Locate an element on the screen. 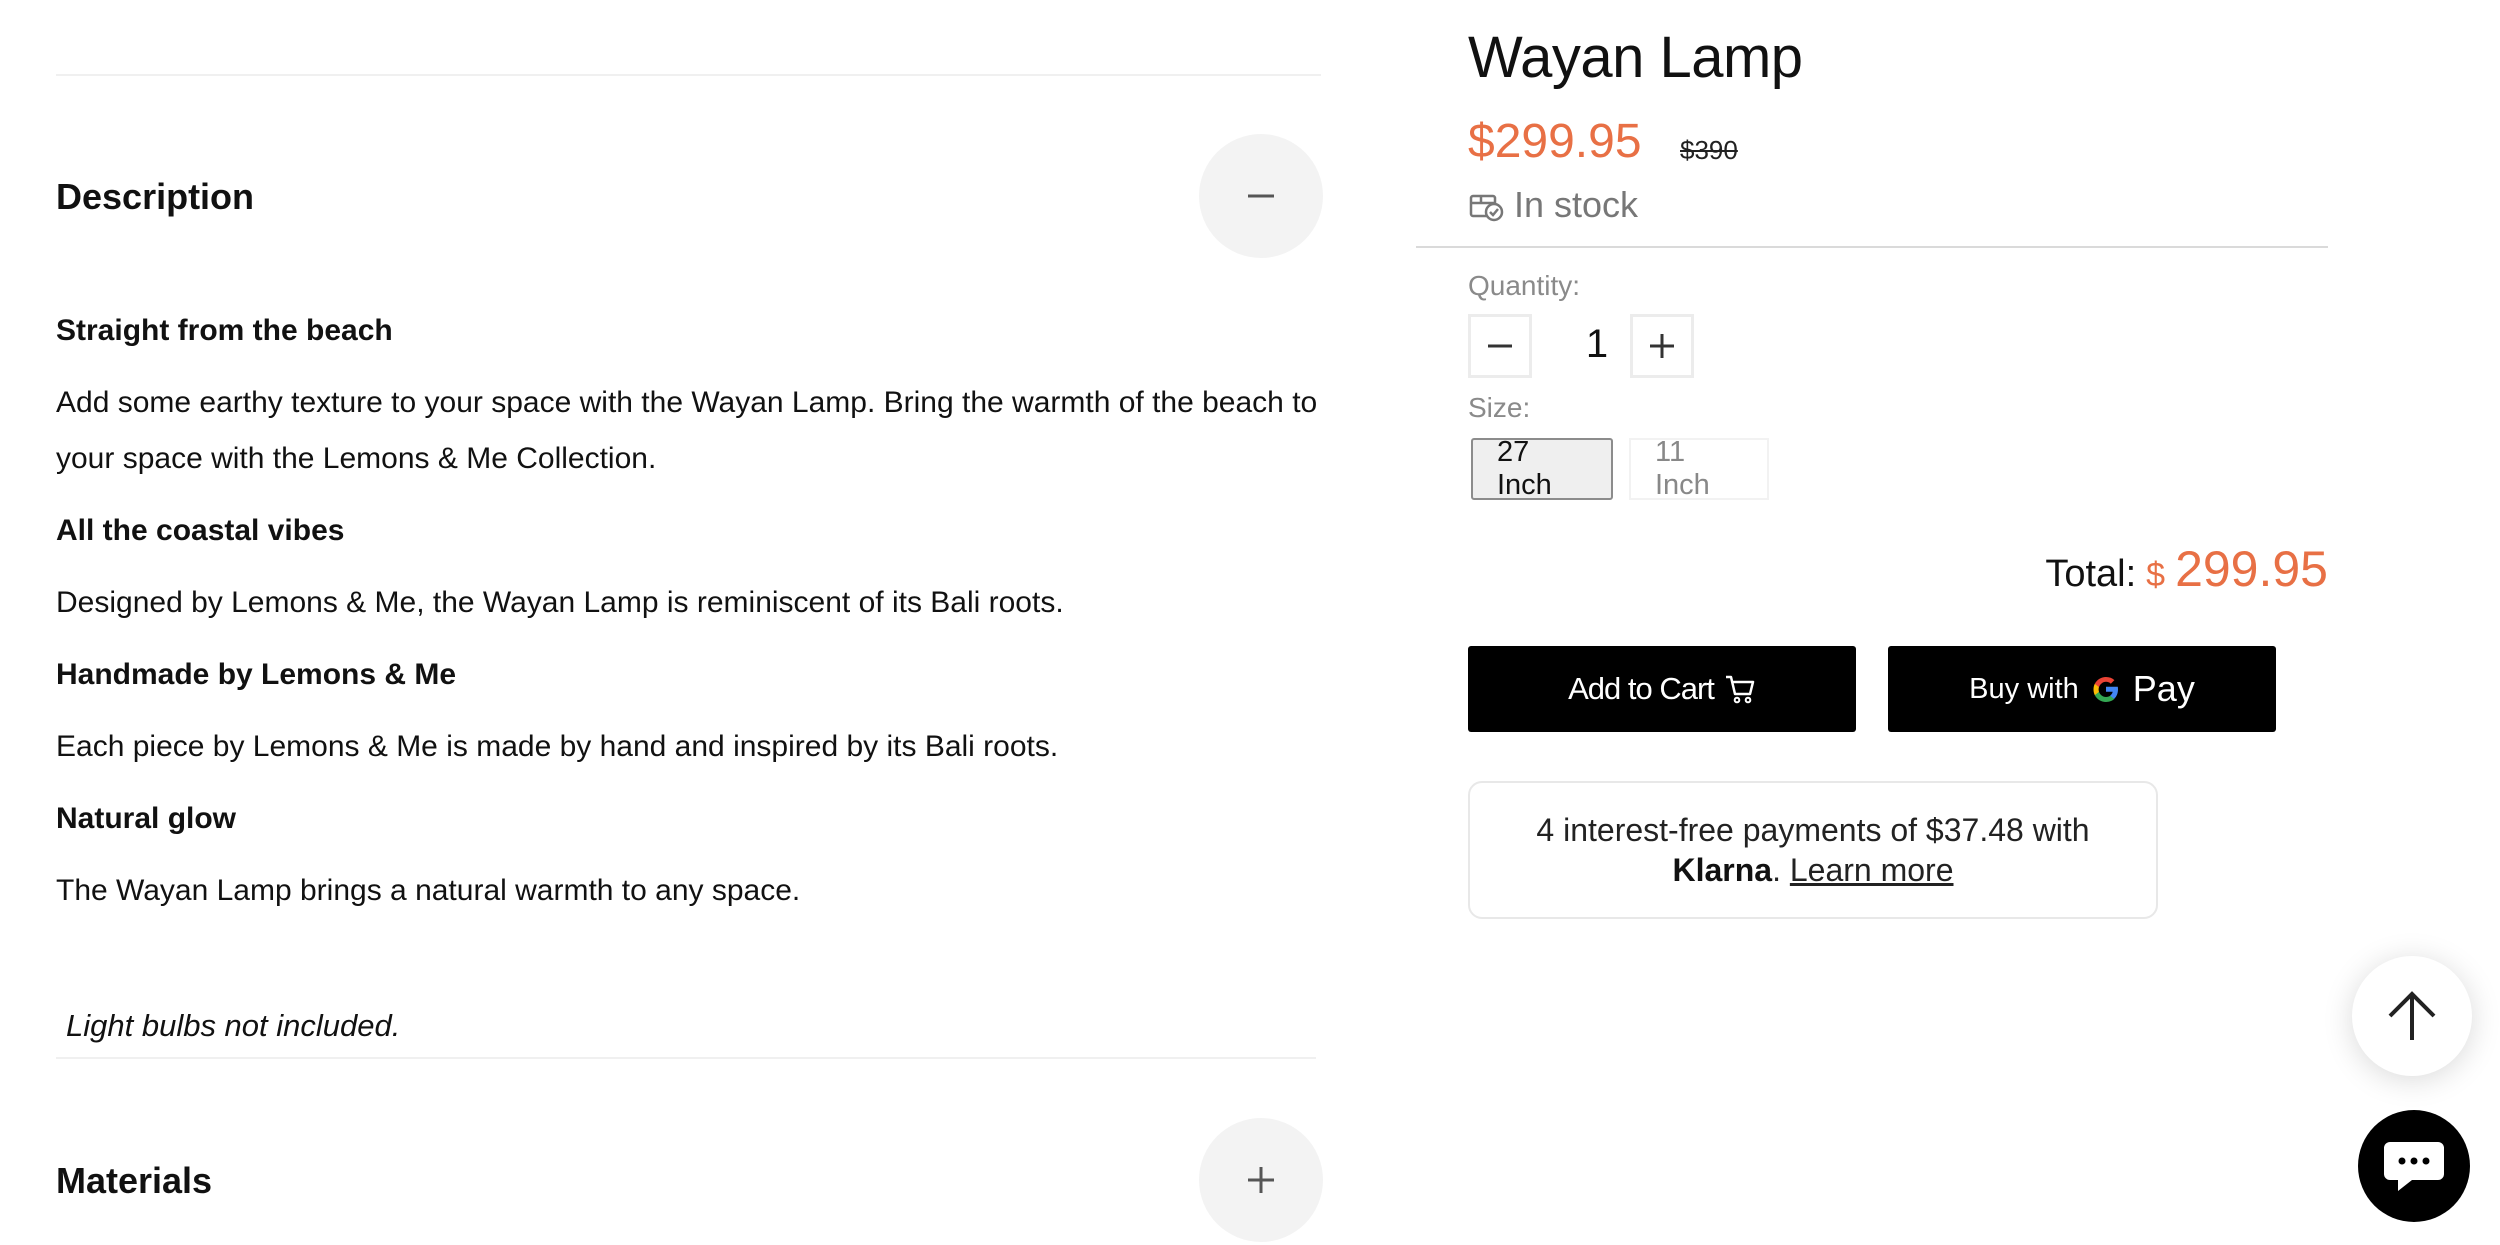  materials-heading: Materials is located at coordinates (134, 1181).